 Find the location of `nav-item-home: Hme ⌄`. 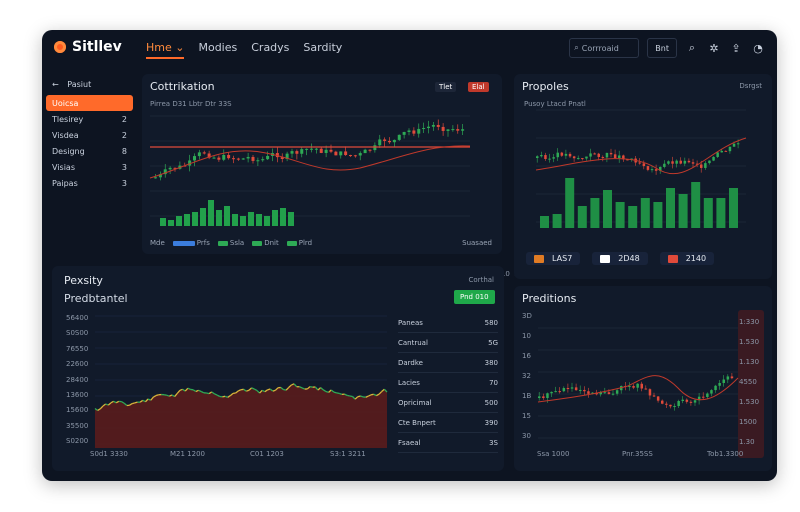

nav-item-home: Hme ⌄ is located at coordinates (165, 50).